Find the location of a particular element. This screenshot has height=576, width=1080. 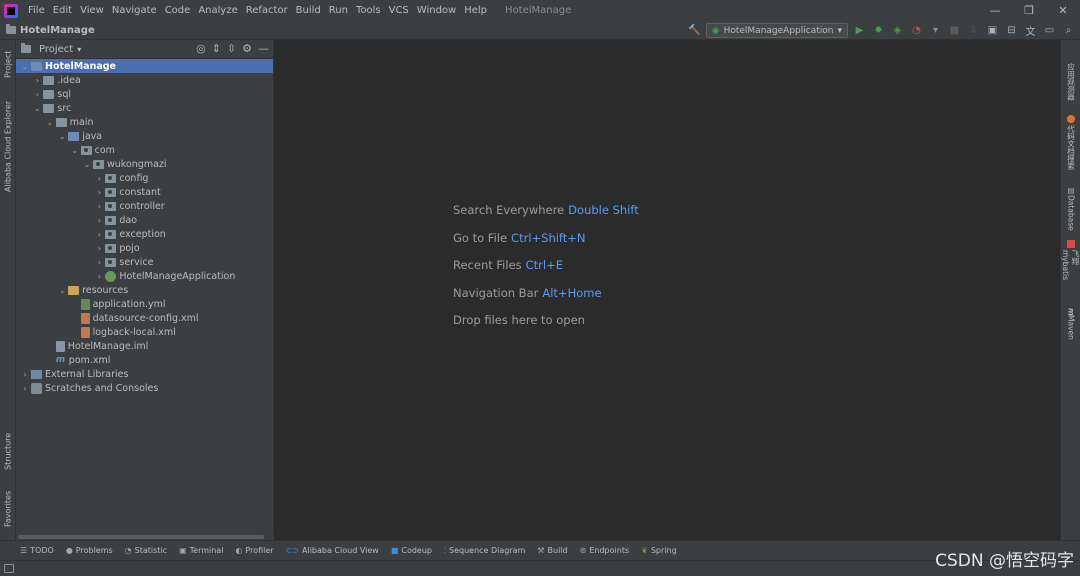

build-hammer-icon: 🔨 is located at coordinates (694, 30).